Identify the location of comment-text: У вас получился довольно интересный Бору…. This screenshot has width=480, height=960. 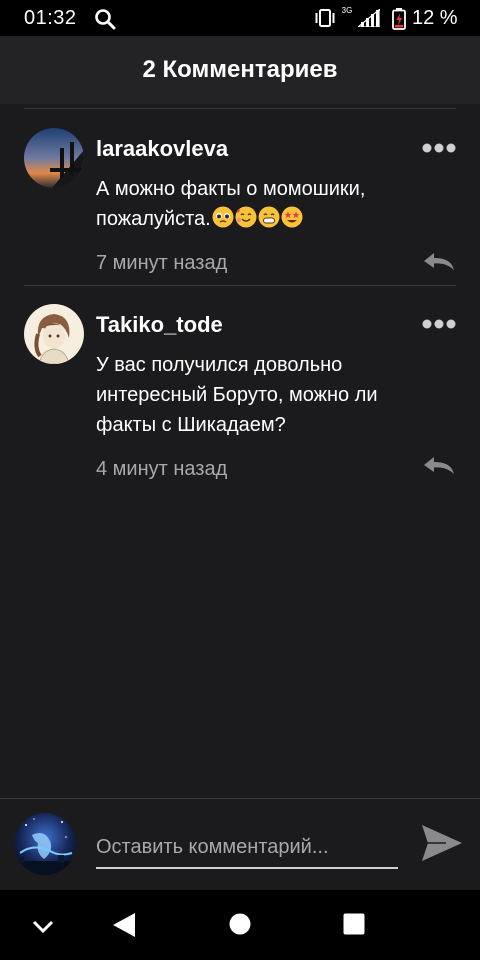
(237, 395).